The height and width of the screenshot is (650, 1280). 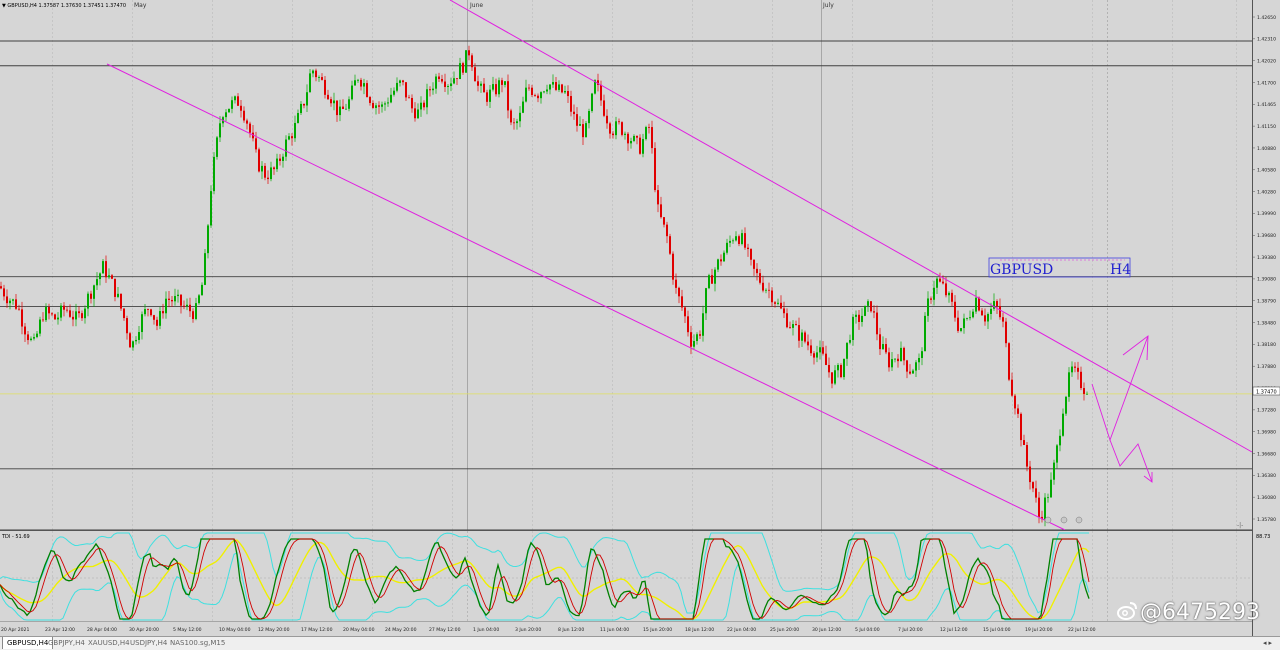 What do you see at coordinates (1263, 537) in the screenshot?
I see `indicator-scale-label: 88.73` at bounding box center [1263, 537].